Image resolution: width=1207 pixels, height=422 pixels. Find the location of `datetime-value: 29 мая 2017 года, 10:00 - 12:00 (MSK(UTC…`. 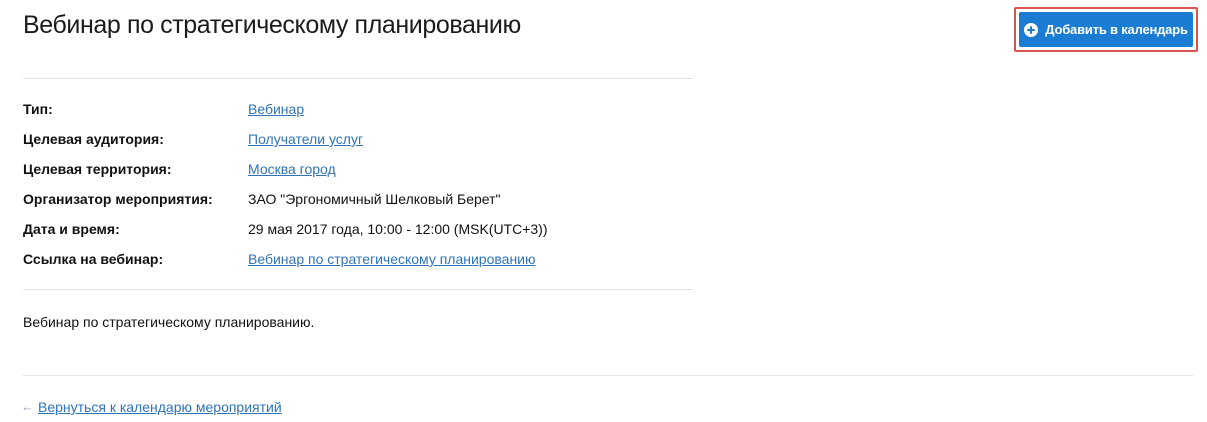

datetime-value: 29 мая 2017 года, 10:00 - 12:00 (MSK(UTC… is located at coordinates (398, 229).